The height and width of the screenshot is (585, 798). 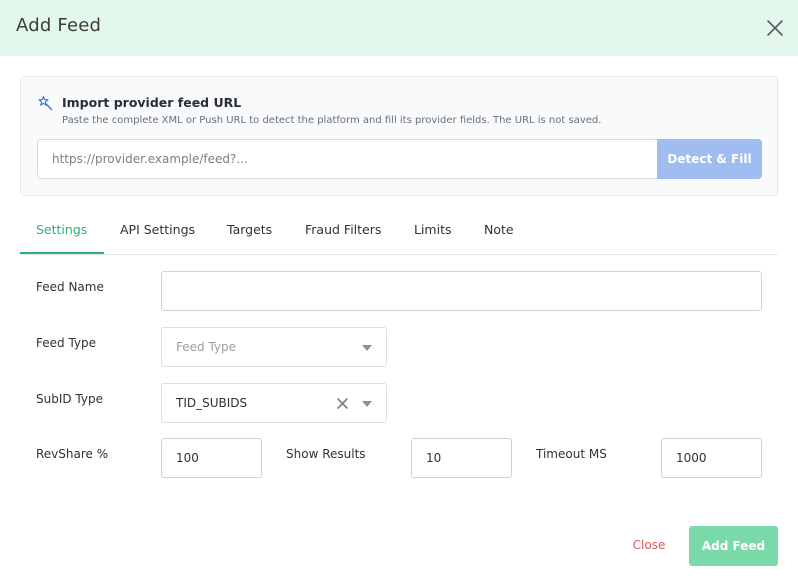 What do you see at coordinates (499, 229) in the screenshot?
I see `tab-note: Note` at bounding box center [499, 229].